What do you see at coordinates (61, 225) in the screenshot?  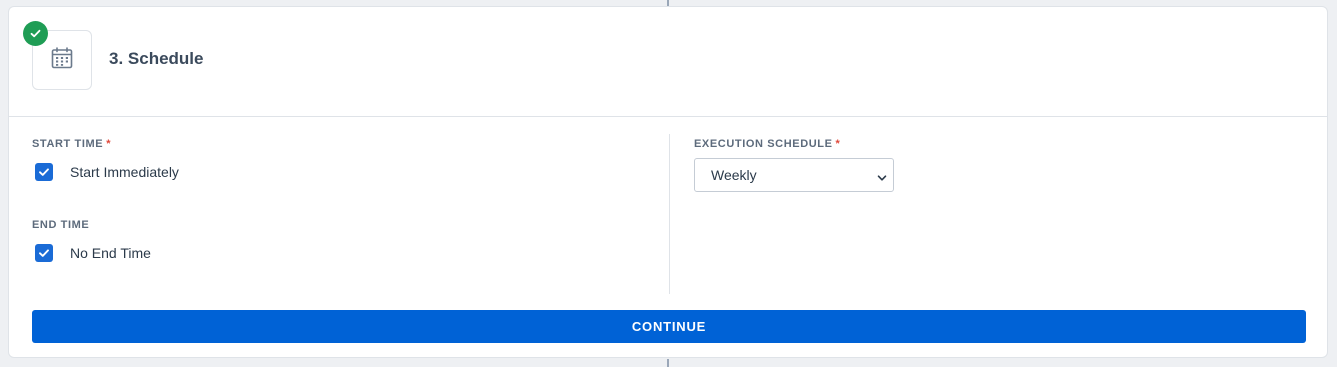 I see `end-time-label: END TIME` at bounding box center [61, 225].